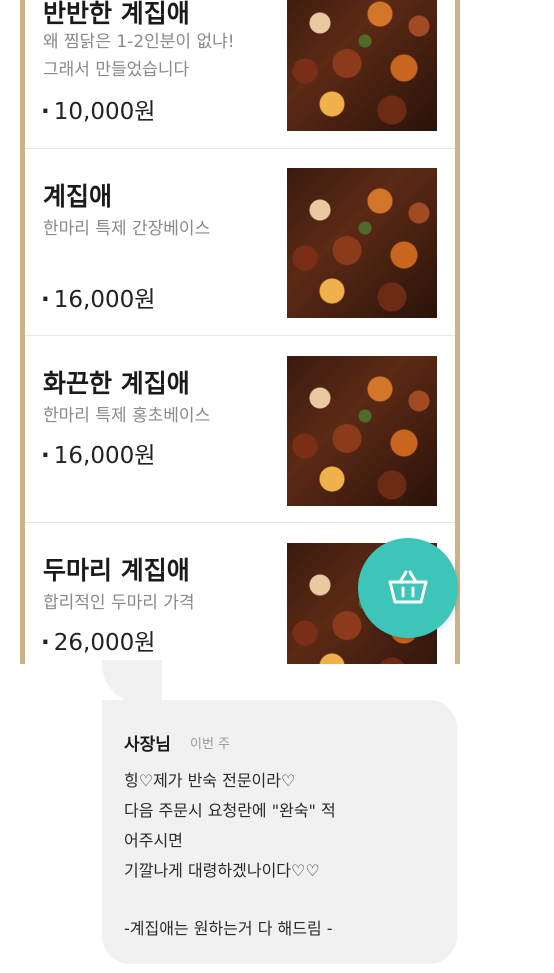 Image resolution: width=554 pixels, height=973 pixels. I want to click on reply-signature: -계집애는 원하는거 다 해드림 -, so click(228, 928).